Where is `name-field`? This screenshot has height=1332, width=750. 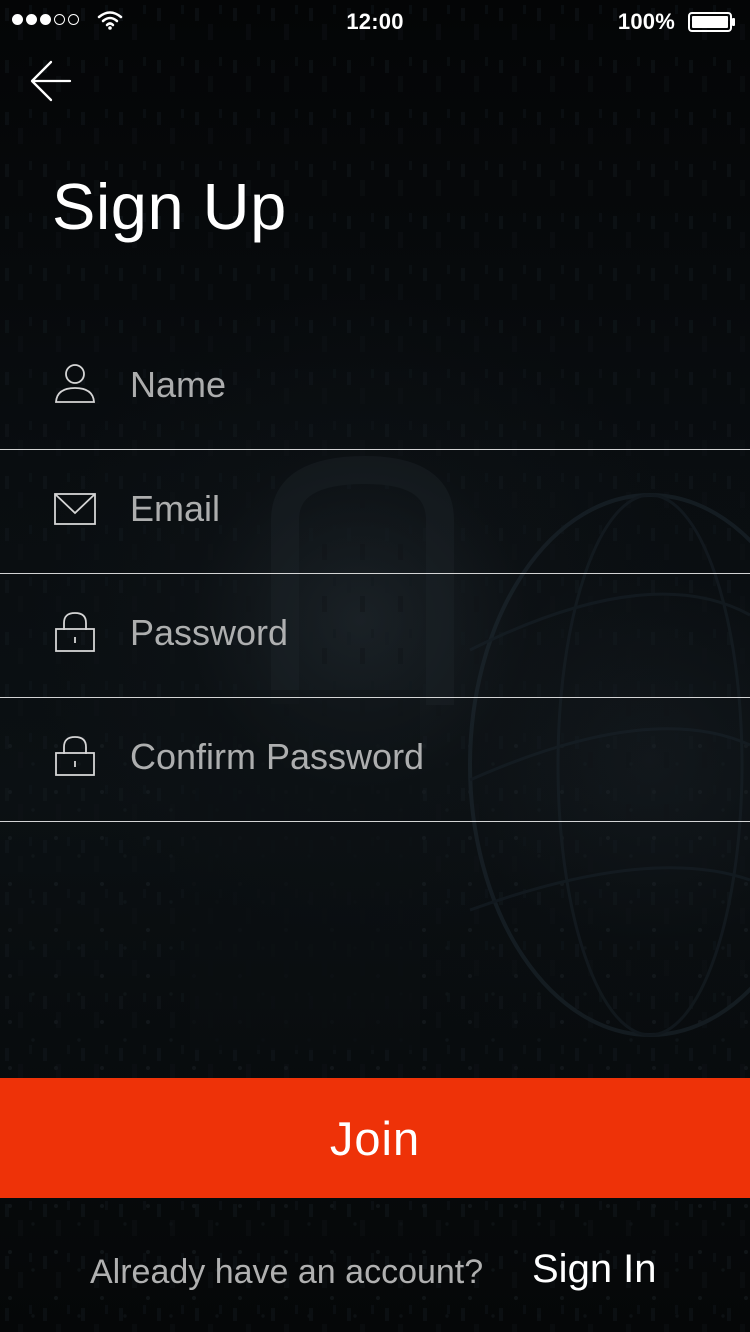 name-field is located at coordinates (375, 388).